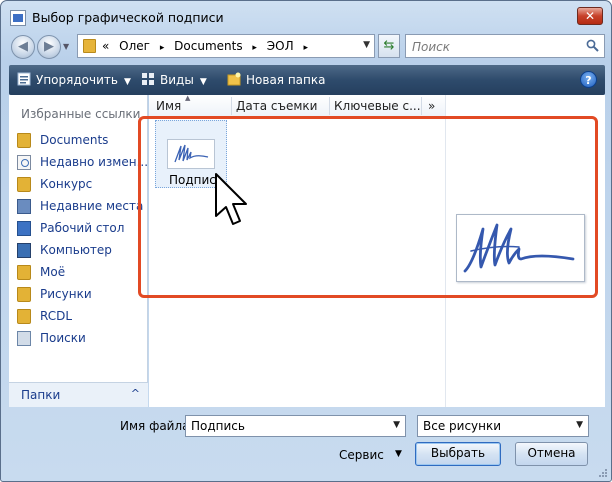  I want to click on sidebar-item-label: Поиски, so click(63, 338).